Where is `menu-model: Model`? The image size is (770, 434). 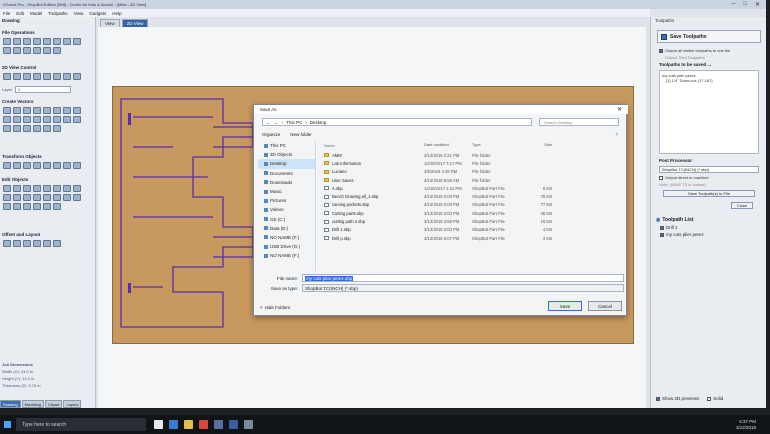 menu-model: Model is located at coordinates (36, 13).